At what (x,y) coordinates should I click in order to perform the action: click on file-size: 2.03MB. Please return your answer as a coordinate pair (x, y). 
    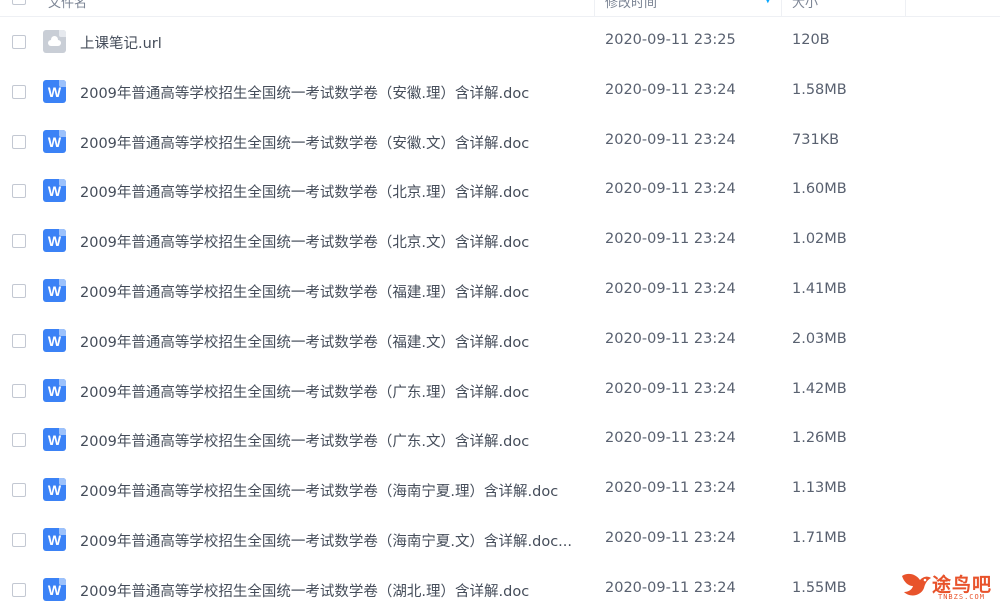
    Looking at the image, I should click on (819, 338).